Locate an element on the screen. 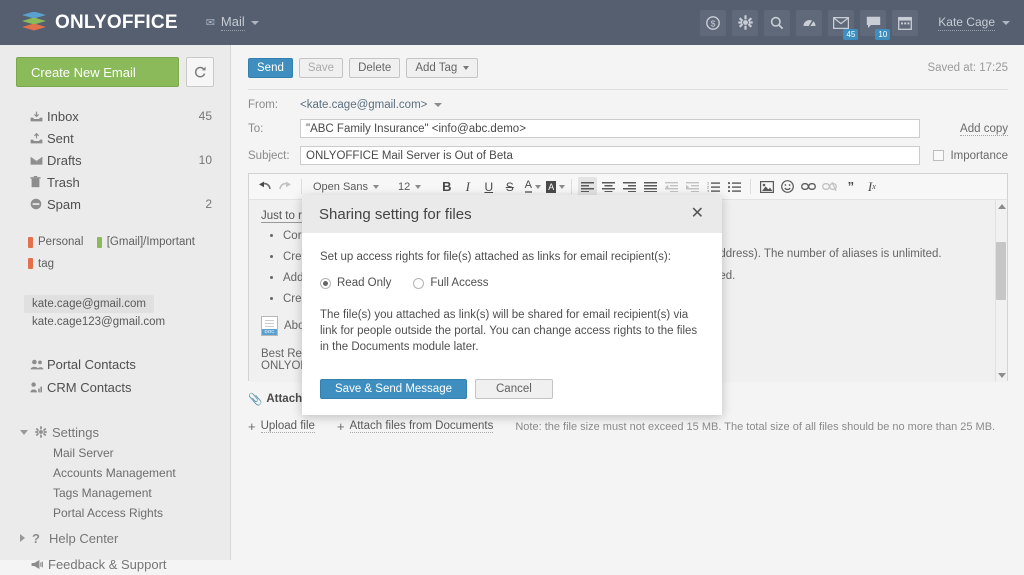 The height and width of the screenshot is (575, 1024). radio-read-only: Read Only is located at coordinates (355, 283).